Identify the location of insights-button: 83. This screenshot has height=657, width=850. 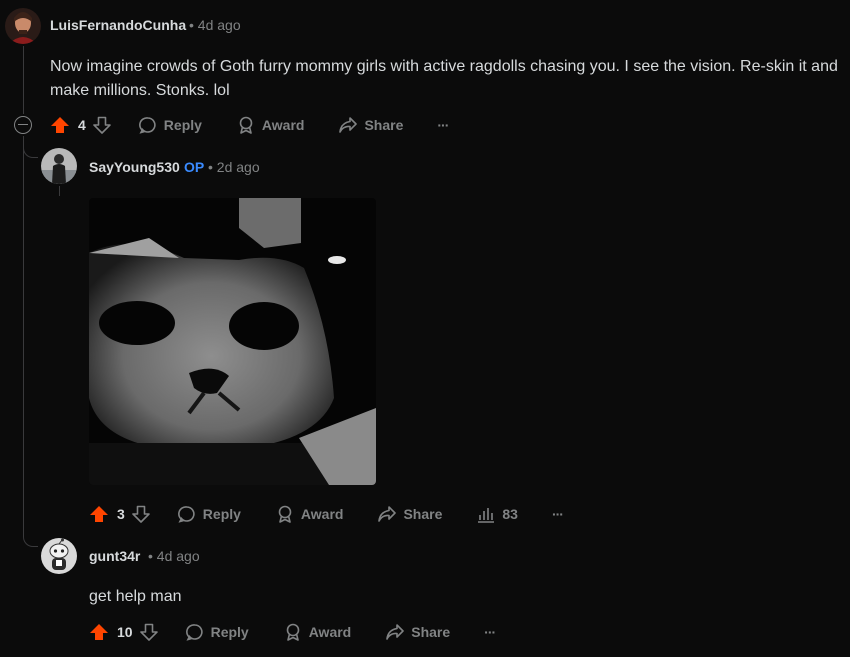
(497, 514).